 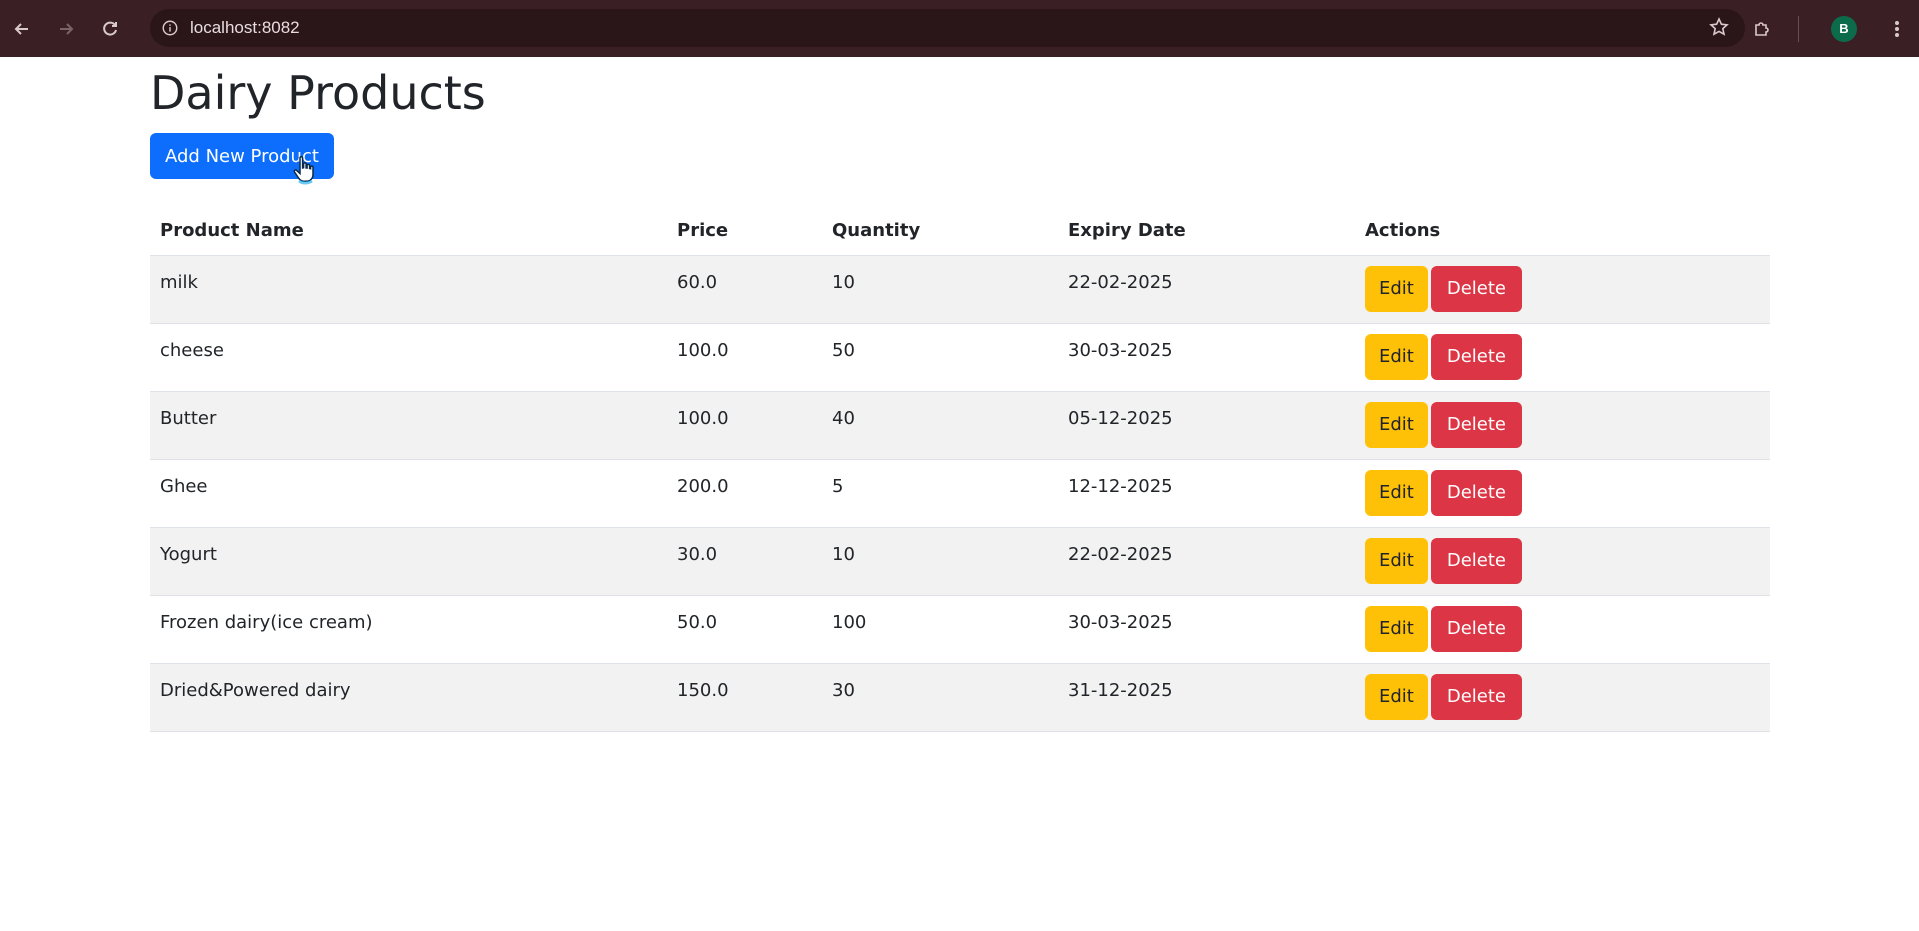 I want to click on cell-quantity: 50, so click(x=940, y=356).